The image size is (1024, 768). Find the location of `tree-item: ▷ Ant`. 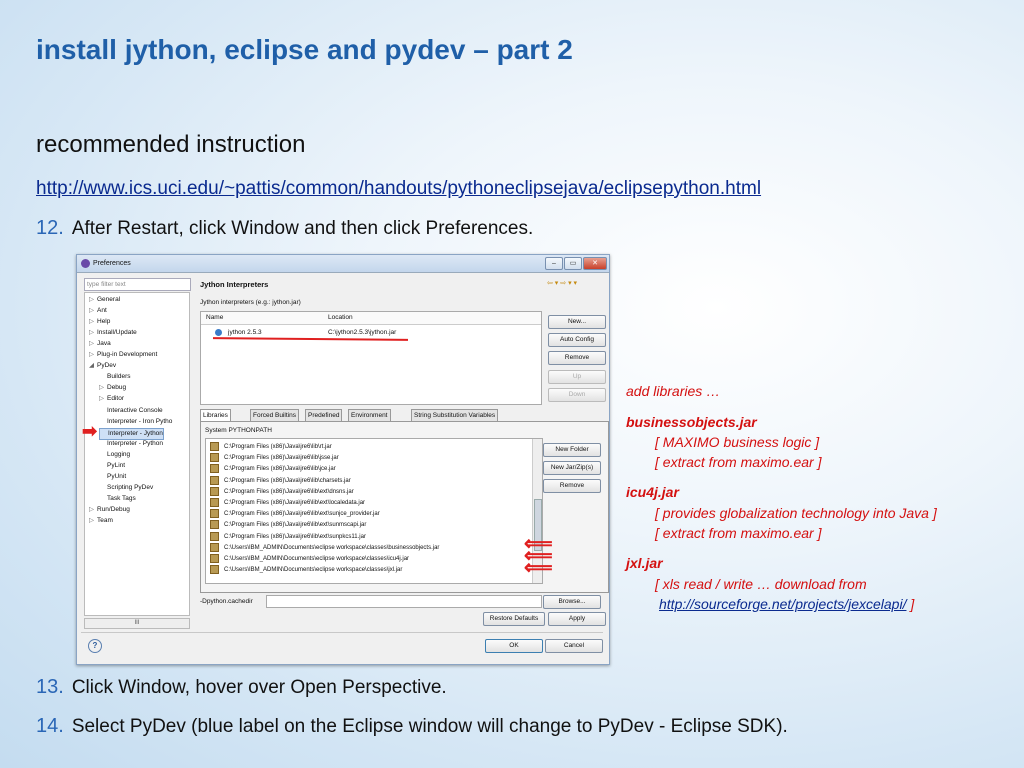

tree-item: ▷ Ant is located at coordinates (98, 311).